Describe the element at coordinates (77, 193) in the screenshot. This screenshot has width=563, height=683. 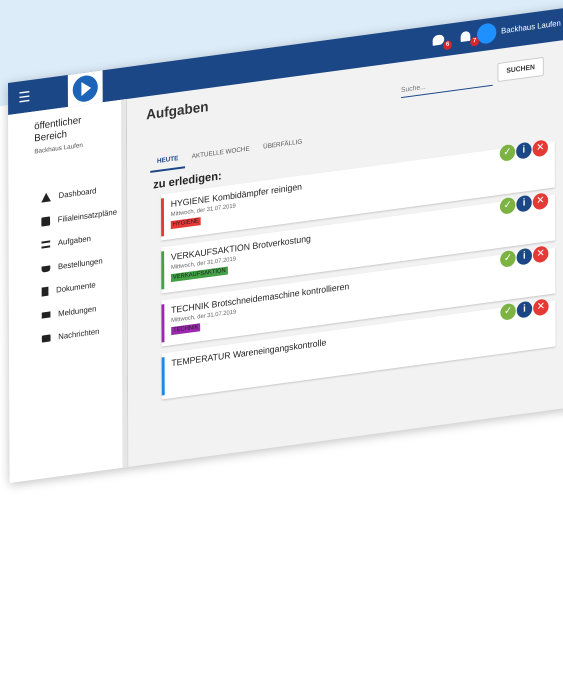
I see `sidebar-item-label: Dashboard` at that location.